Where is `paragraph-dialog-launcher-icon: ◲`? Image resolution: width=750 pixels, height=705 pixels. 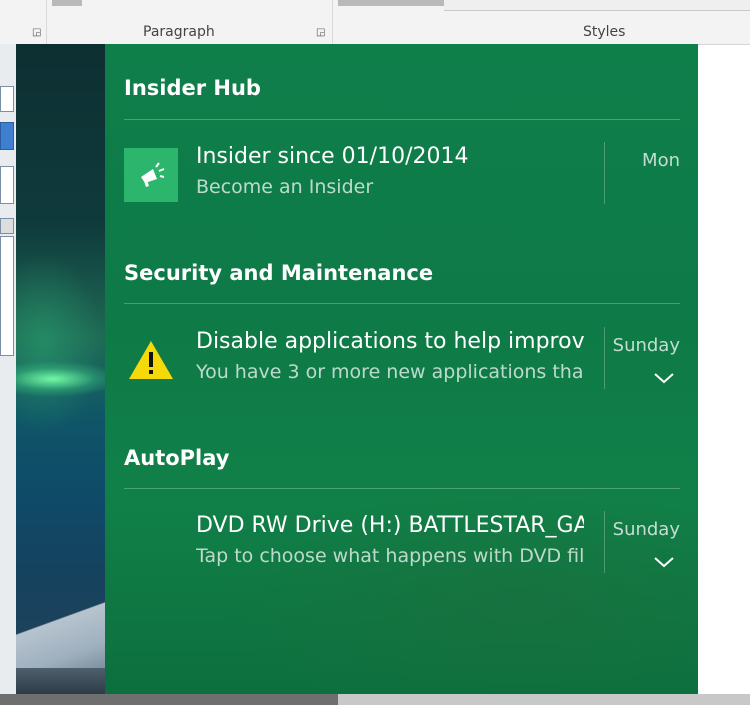 paragraph-dialog-launcher-icon: ◲ is located at coordinates (320, 32).